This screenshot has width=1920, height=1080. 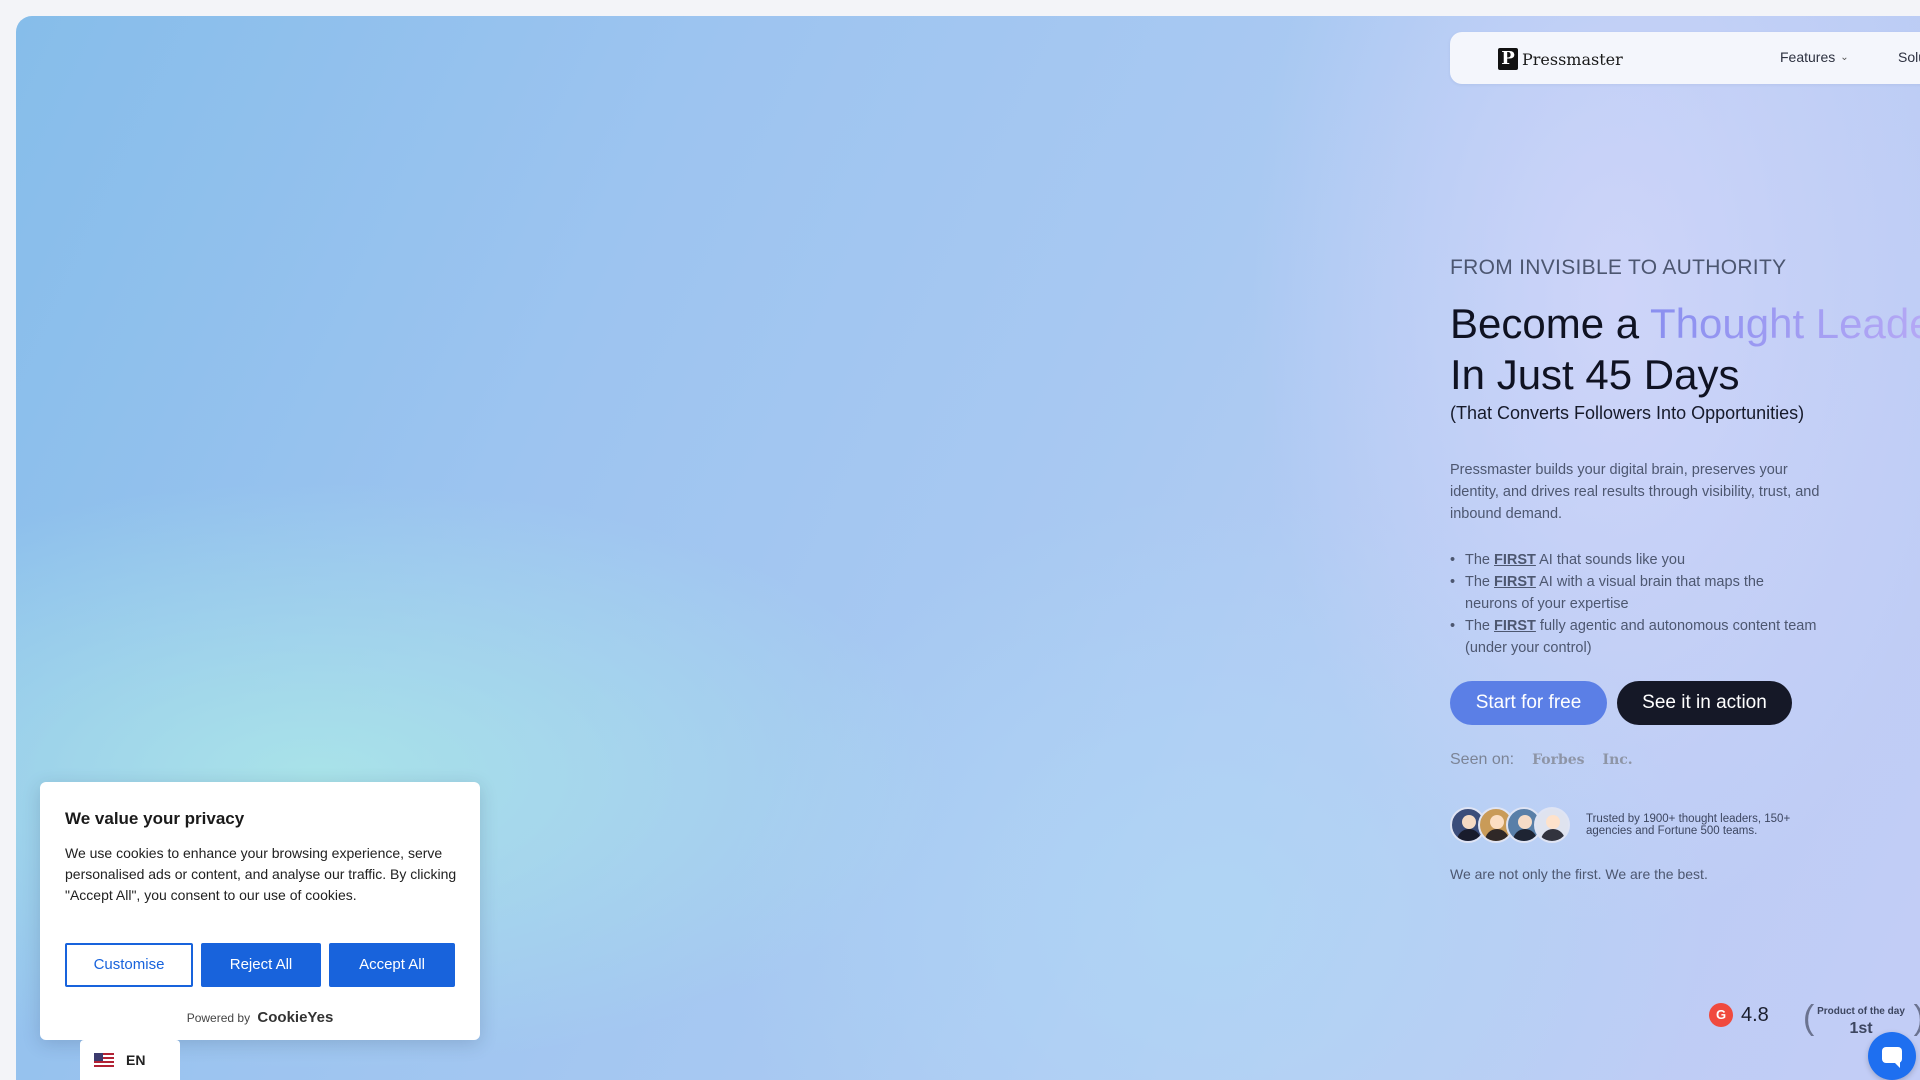 I want to click on nav-solutions-label: Soluti, so click(x=1909, y=57).